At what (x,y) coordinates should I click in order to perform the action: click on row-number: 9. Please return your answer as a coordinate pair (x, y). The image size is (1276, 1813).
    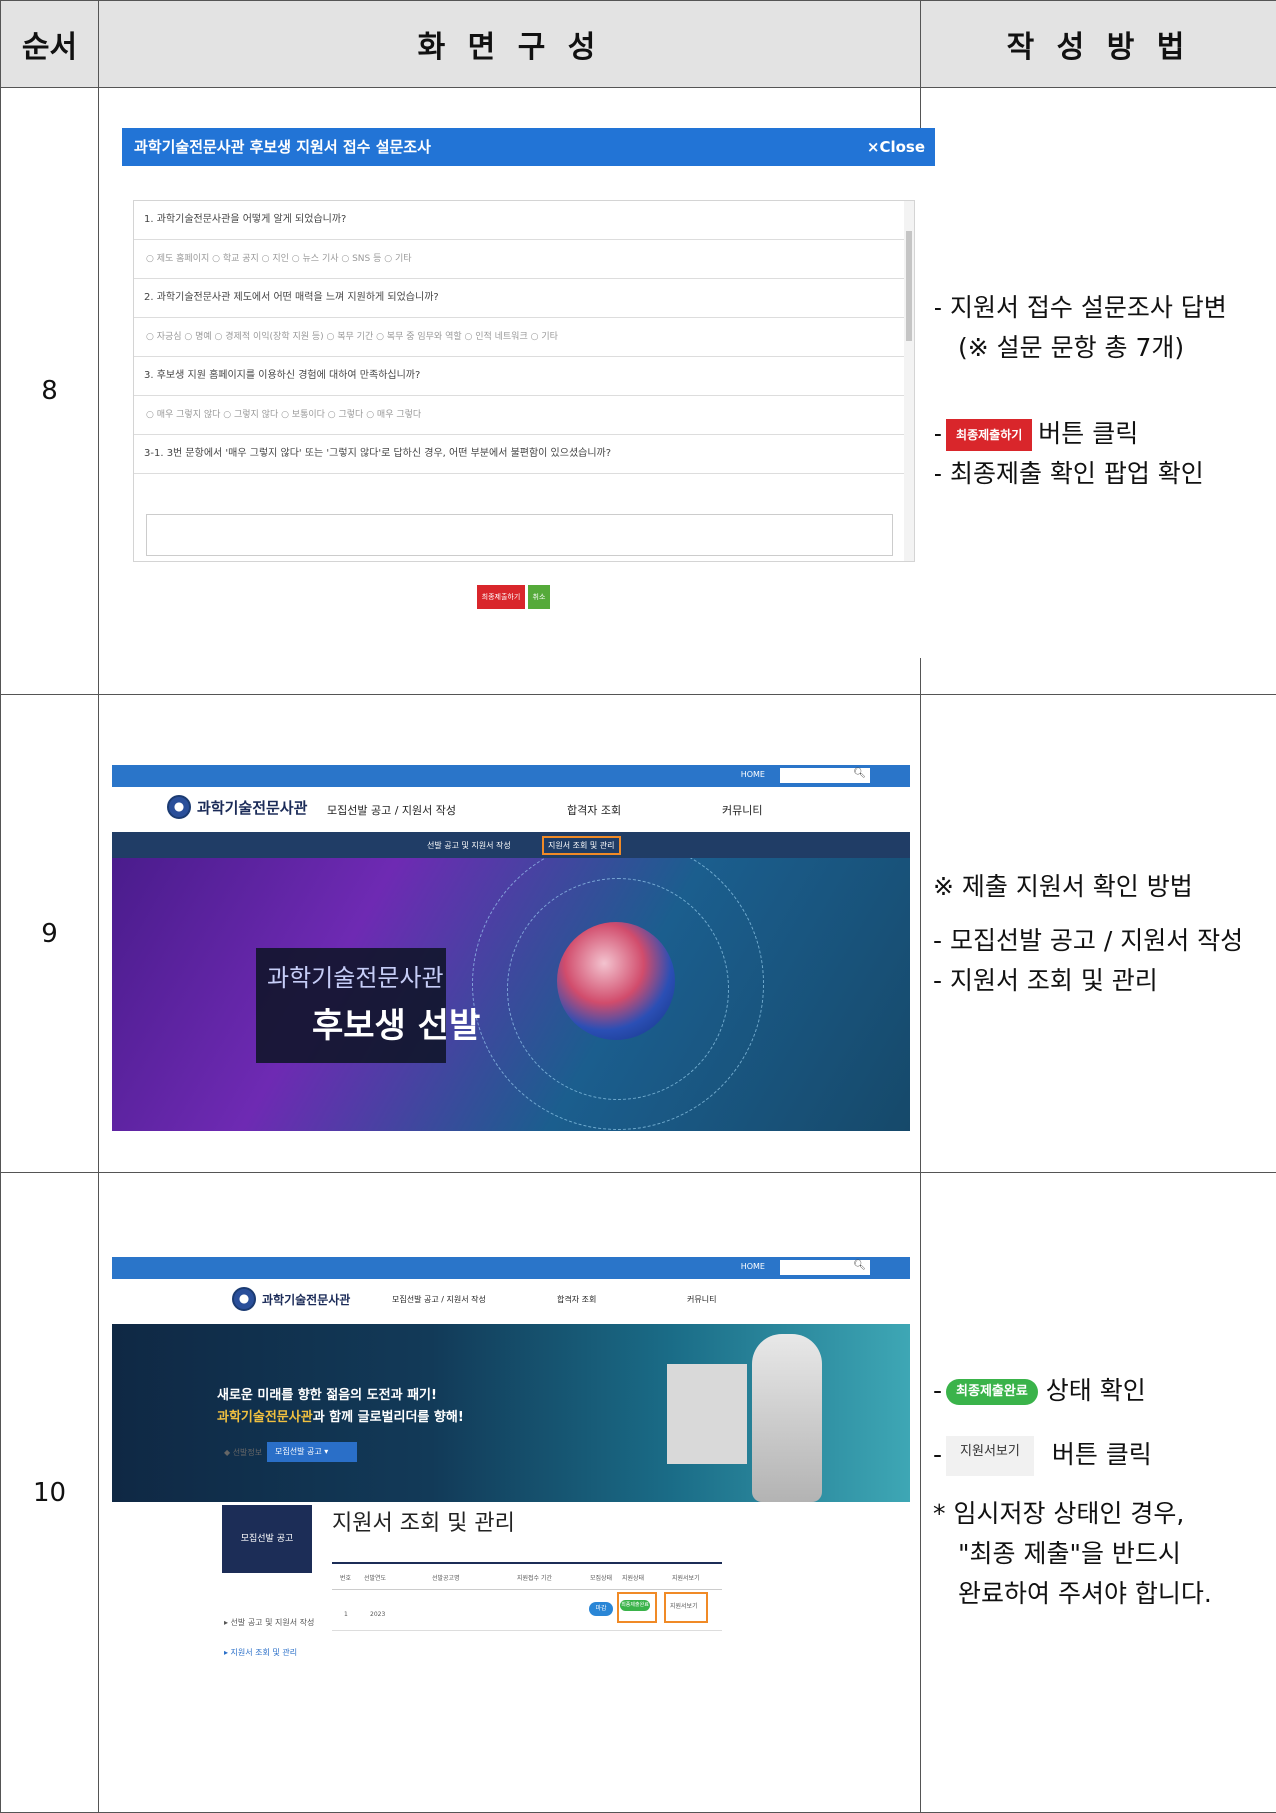
    Looking at the image, I should click on (50, 934).